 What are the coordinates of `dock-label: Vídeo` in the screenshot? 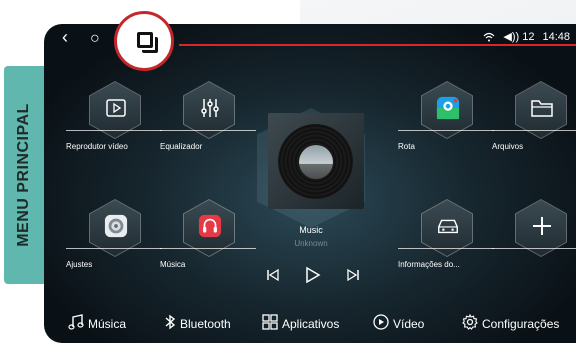 It's located at (409, 324).